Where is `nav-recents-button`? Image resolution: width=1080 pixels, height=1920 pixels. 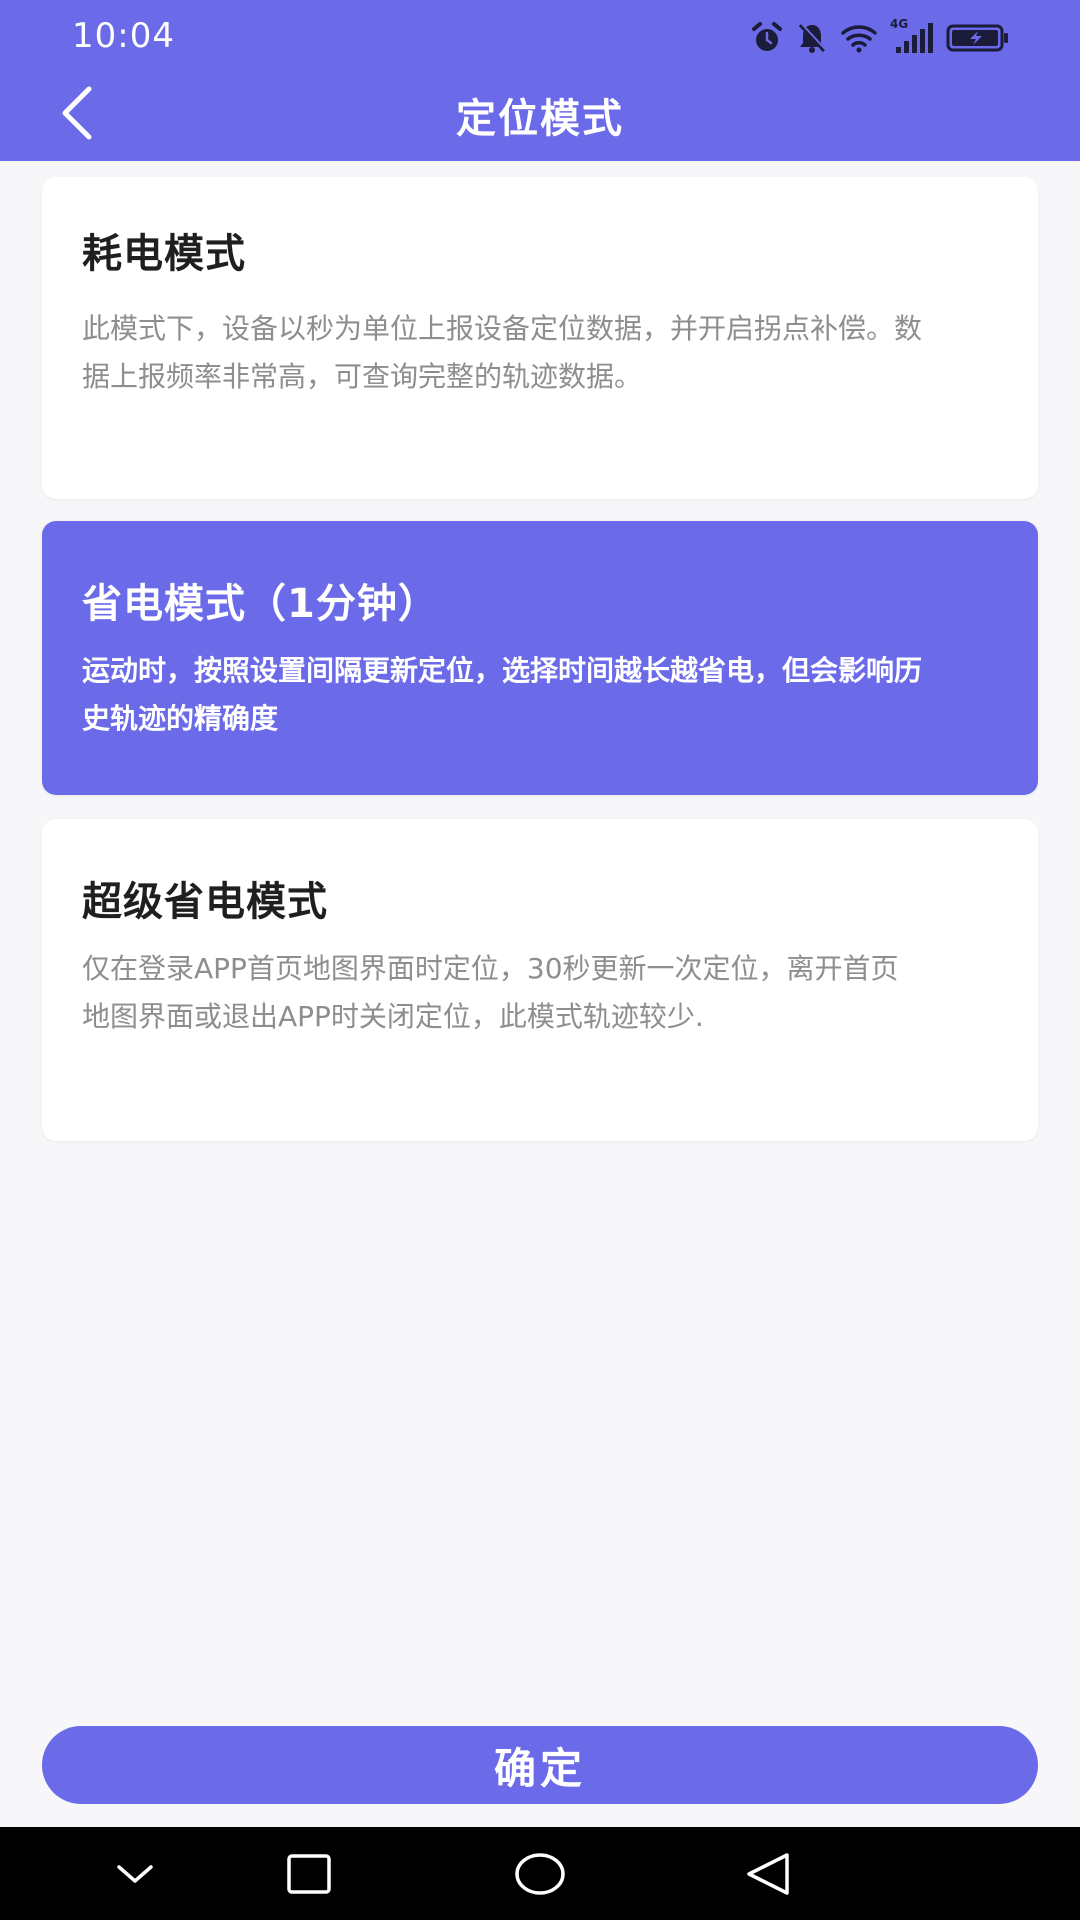 nav-recents-button is located at coordinates (309, 1874).